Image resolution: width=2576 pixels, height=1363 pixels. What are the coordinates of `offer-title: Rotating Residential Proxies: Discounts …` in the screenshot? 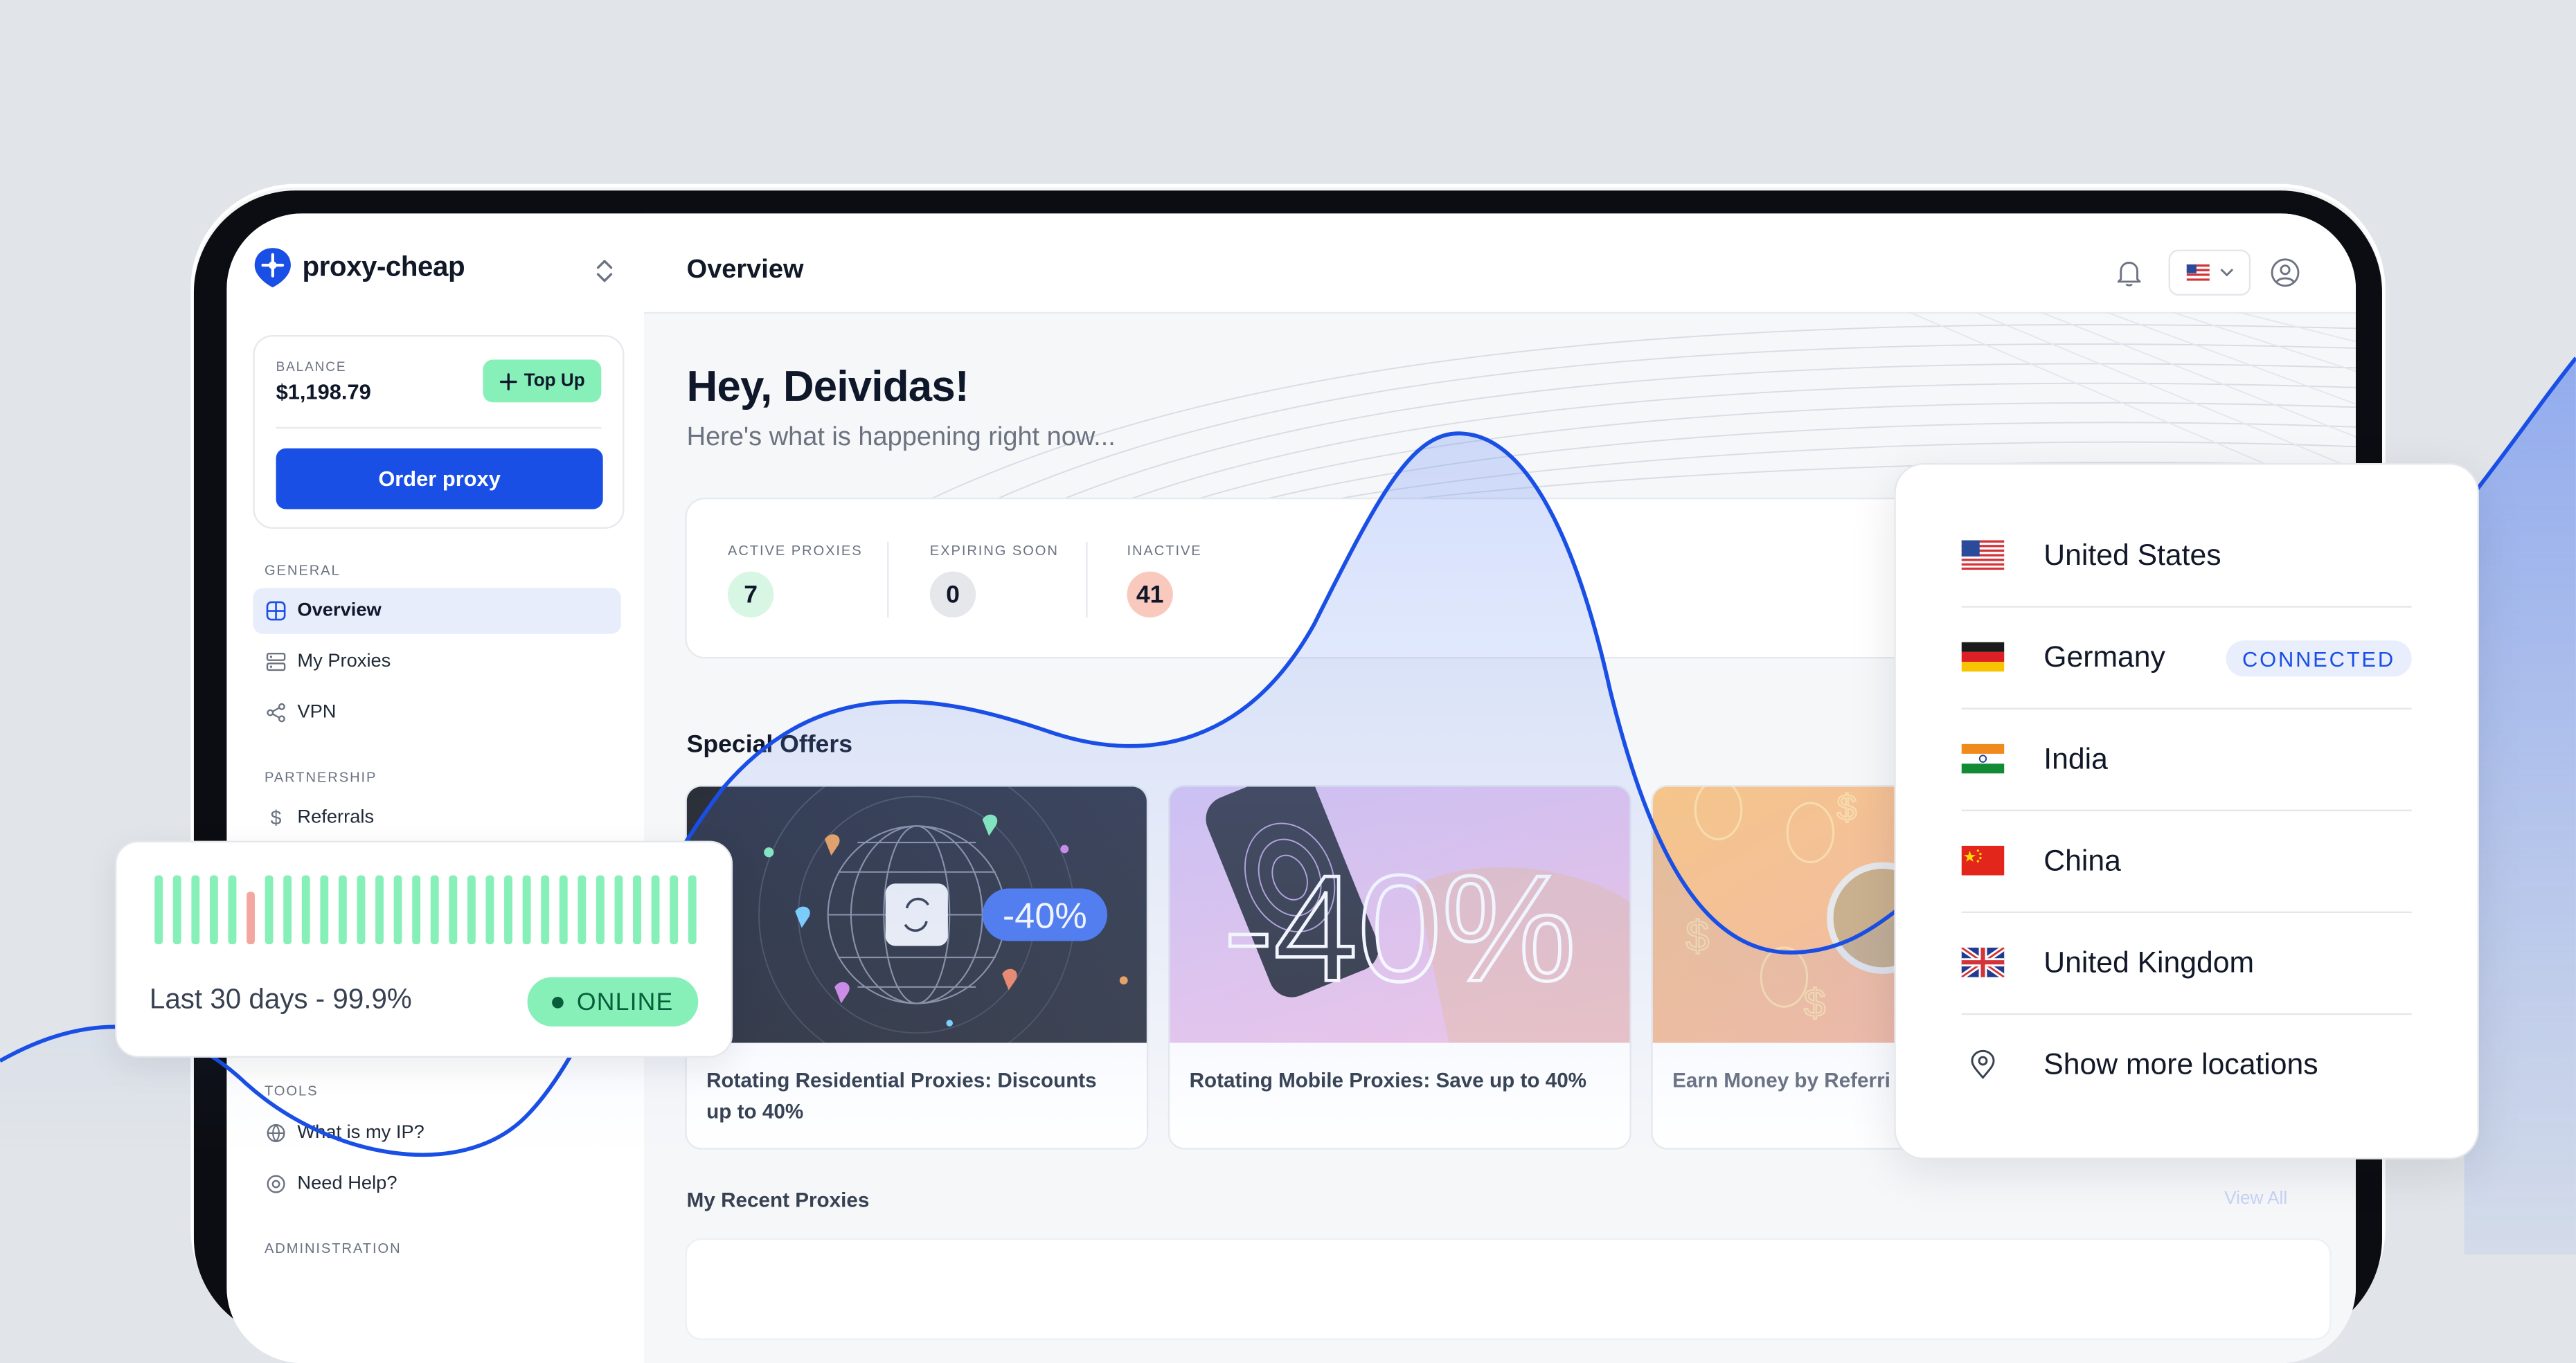 It's located at (901, 1096).